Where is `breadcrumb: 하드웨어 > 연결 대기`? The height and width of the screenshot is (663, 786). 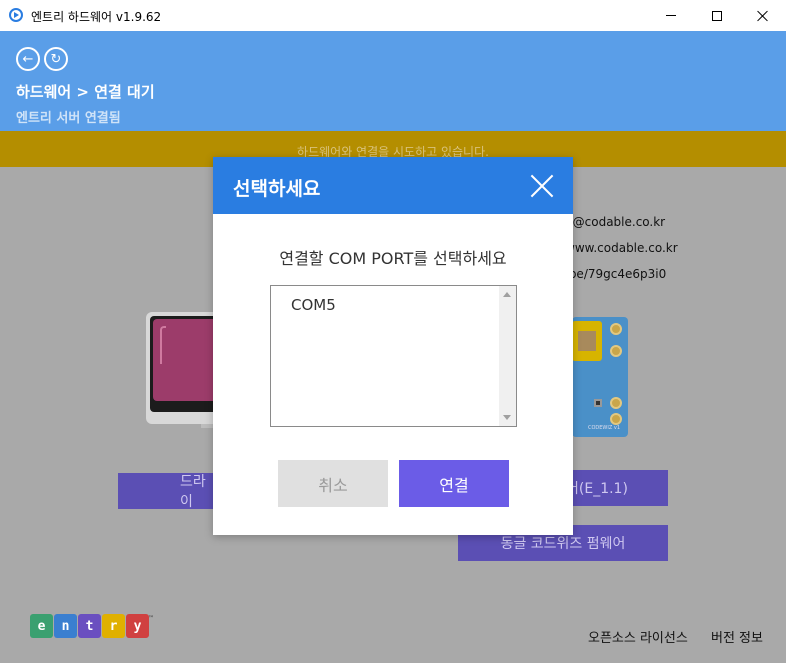
breadcrumb: 하드웨어 > 연결 대기 is located at coordinates (85, 92).